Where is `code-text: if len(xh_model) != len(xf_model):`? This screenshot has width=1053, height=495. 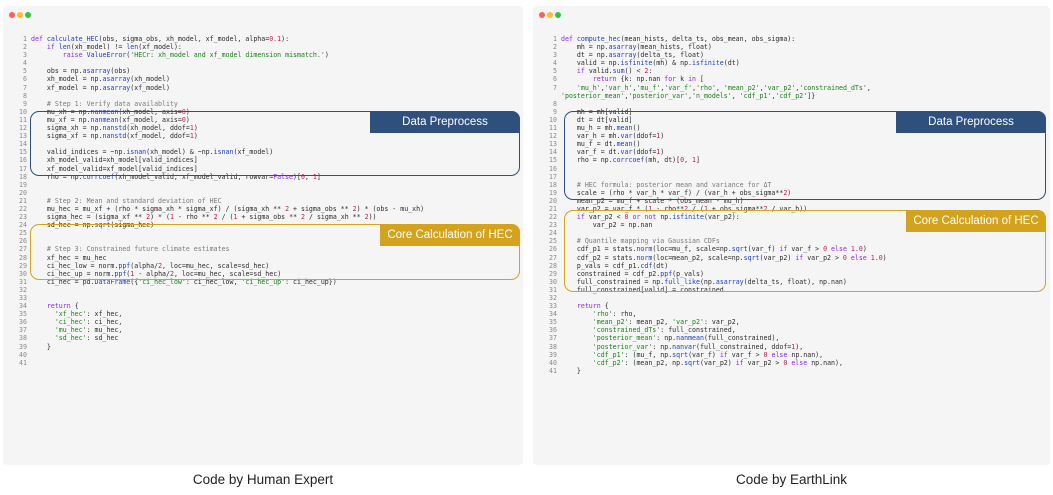
code-text: if len(xh_model) != len(xf_model): is located at coordinates (106, 47).